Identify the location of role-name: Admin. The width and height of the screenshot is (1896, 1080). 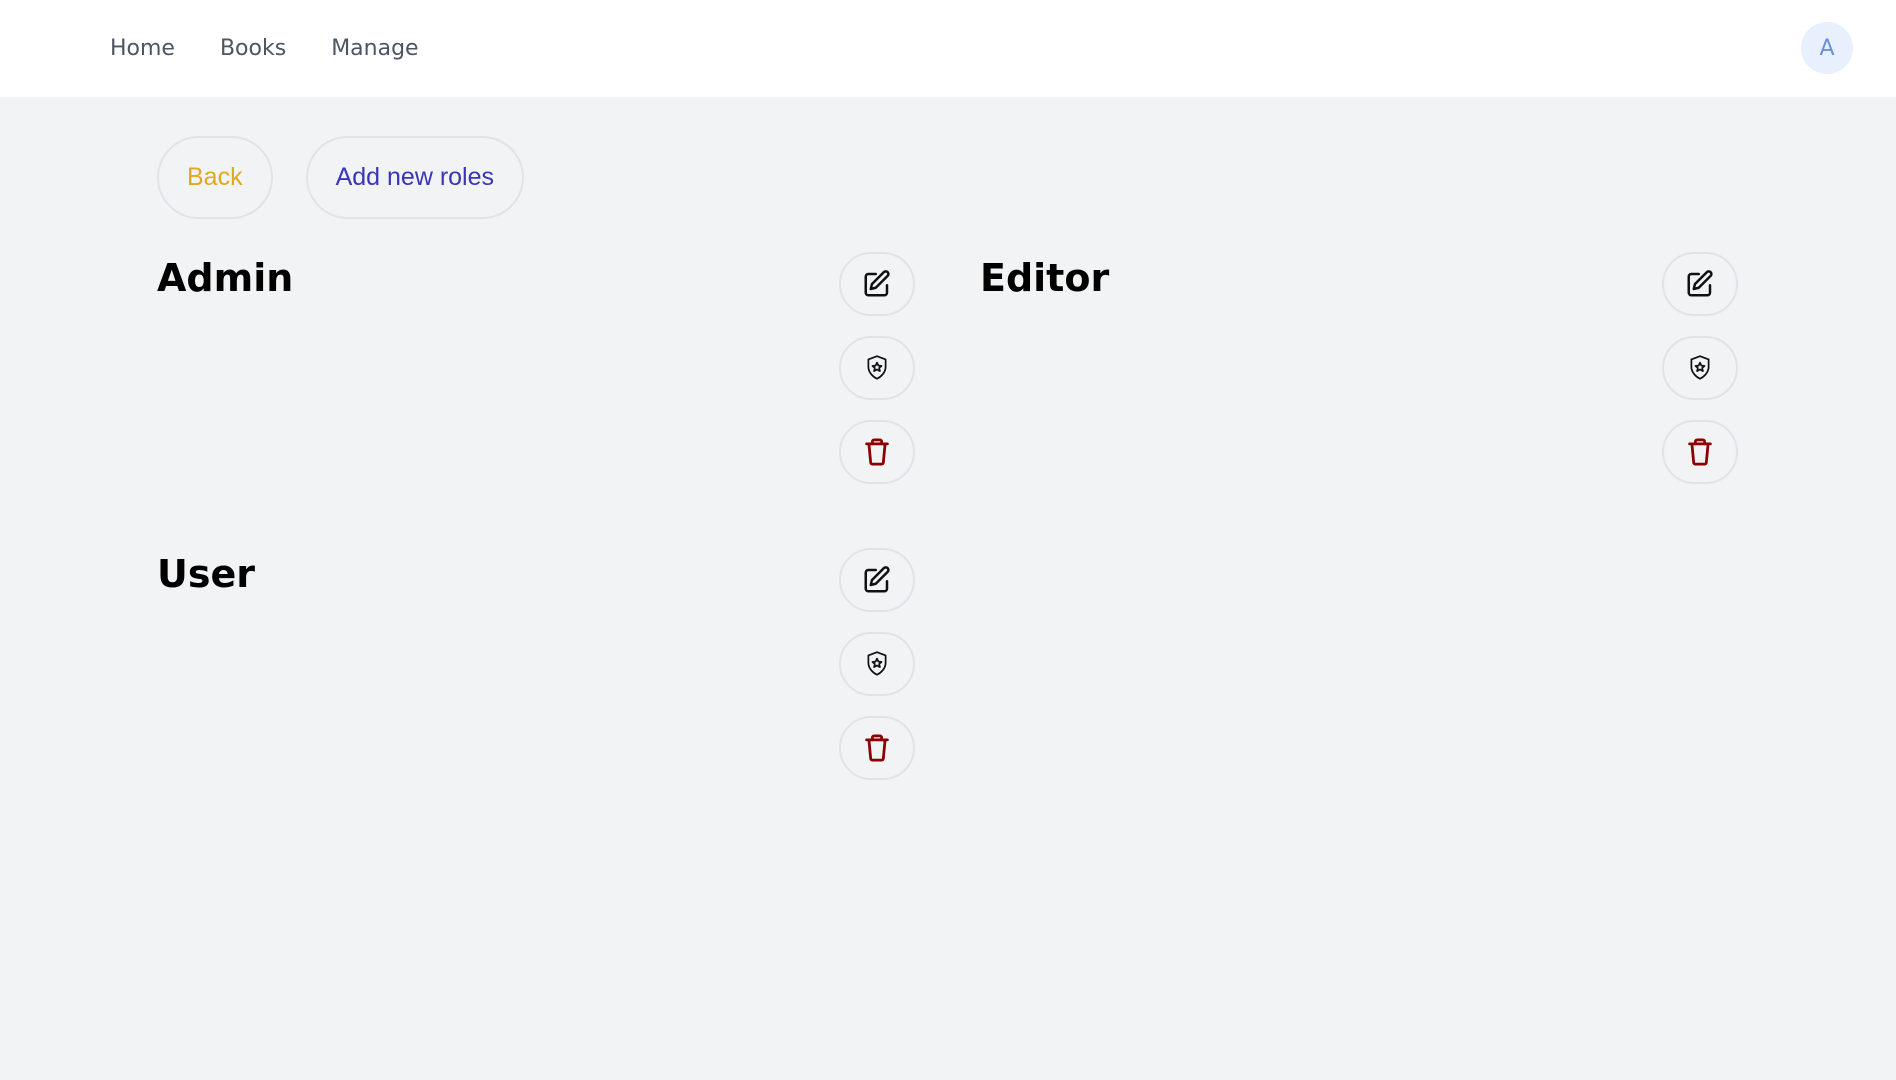
(225, 278).